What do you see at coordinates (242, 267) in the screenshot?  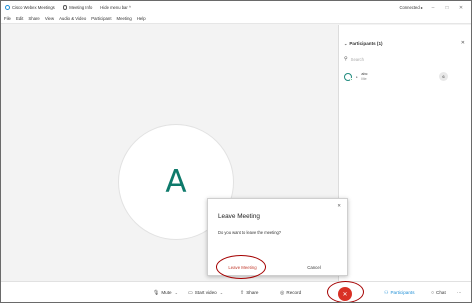 I see `leave-meeting-button: Leave Meeting` at bounding box center [242, 267].